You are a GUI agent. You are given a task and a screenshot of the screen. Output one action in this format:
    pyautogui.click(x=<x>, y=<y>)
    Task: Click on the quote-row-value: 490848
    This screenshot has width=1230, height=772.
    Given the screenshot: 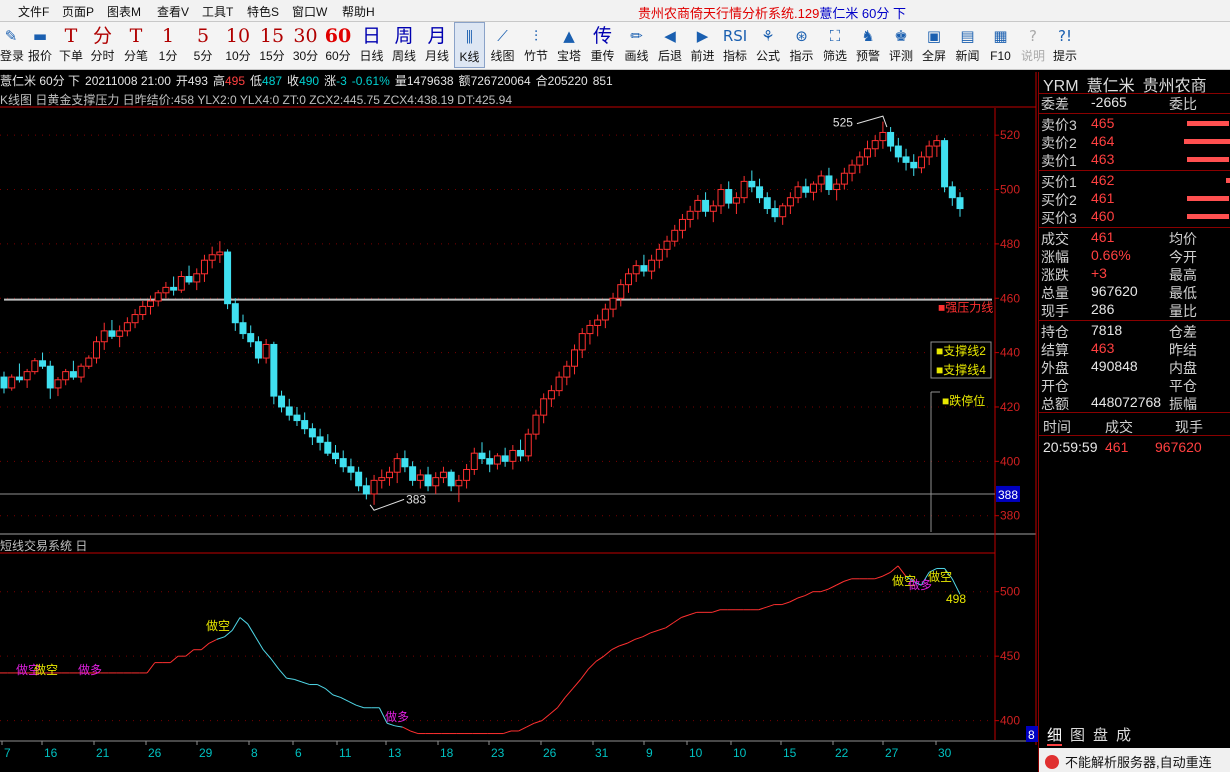 What is the action you would take?
    pyautogui.click(x=1114, y=366)
    